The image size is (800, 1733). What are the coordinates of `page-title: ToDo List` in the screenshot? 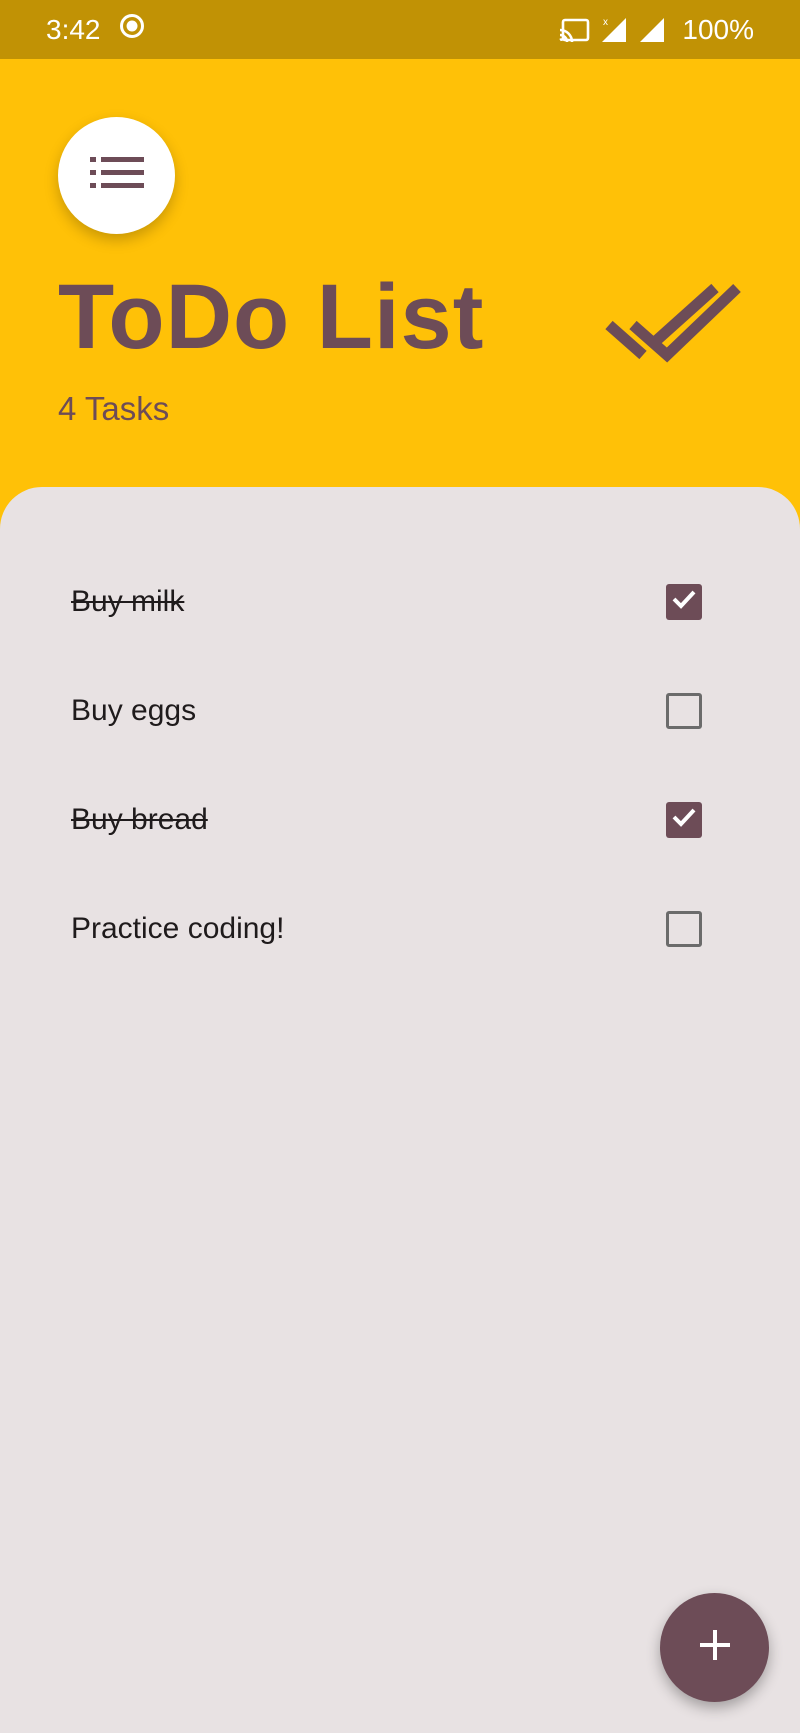 It's located at (271, 317).